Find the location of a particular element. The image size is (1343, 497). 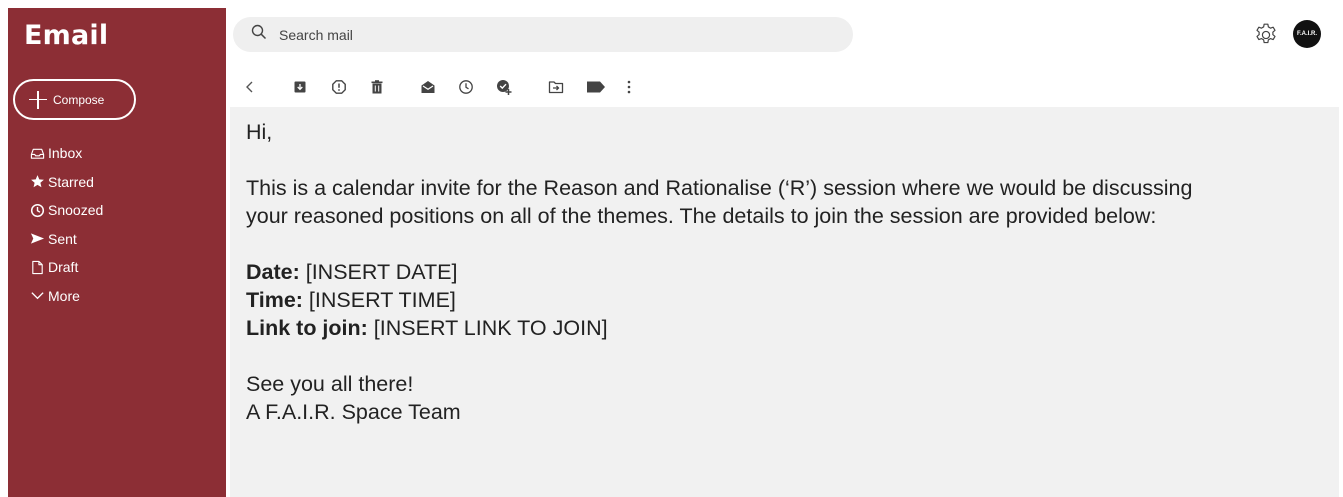

search-icon is located at coordinates (265, 34).